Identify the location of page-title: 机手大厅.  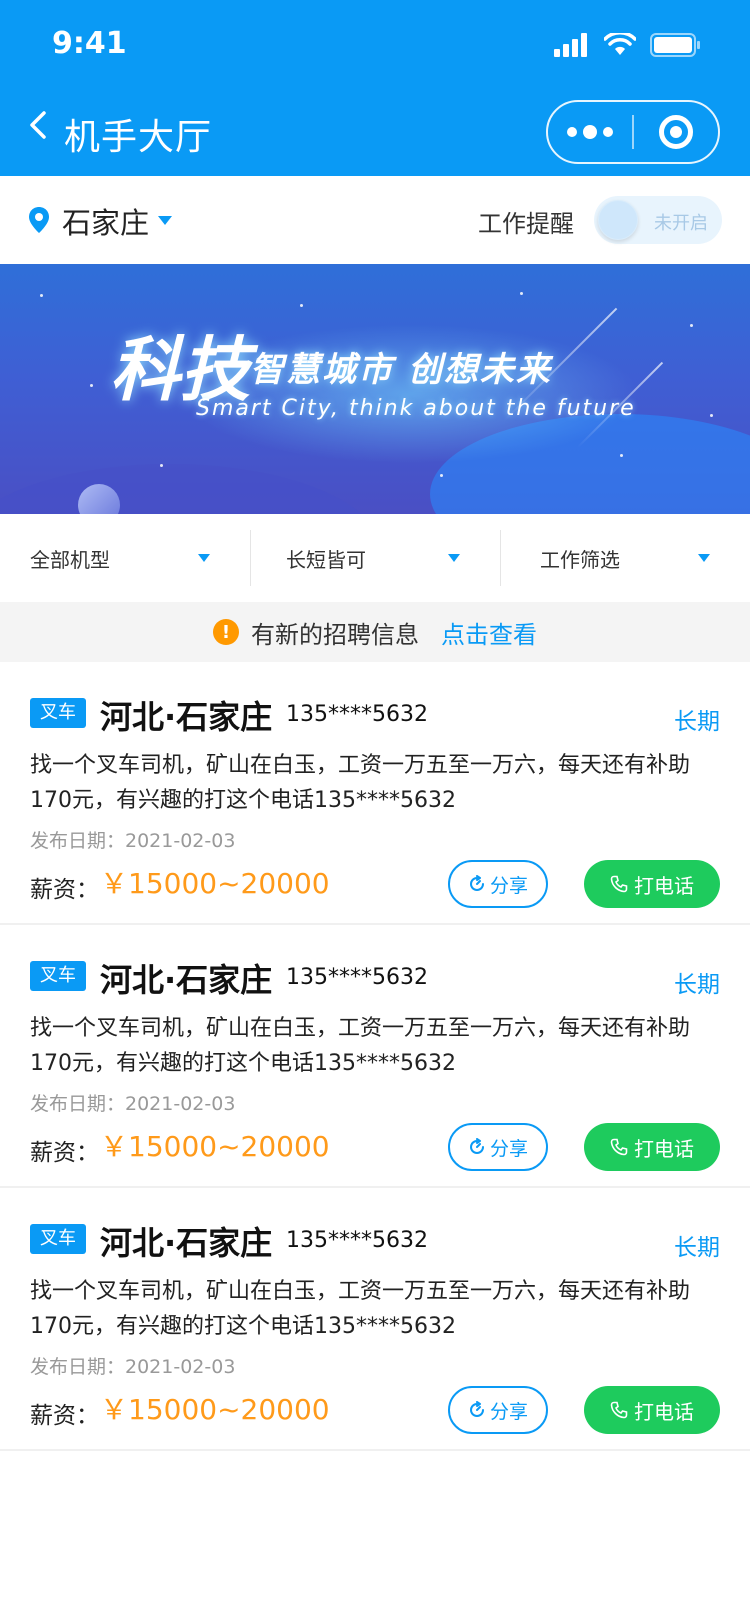
(138, 137).